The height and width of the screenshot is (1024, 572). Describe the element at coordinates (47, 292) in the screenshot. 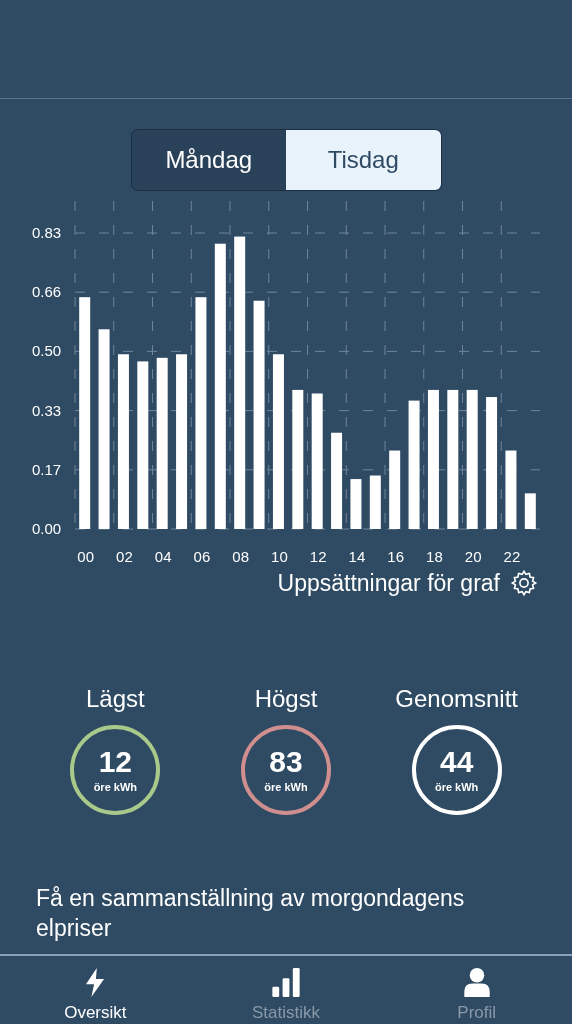

I see `axis-label: 0.66` at that location.